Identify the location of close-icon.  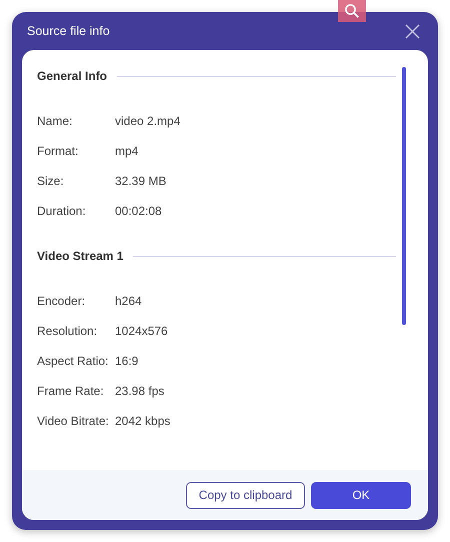
(412, 31).